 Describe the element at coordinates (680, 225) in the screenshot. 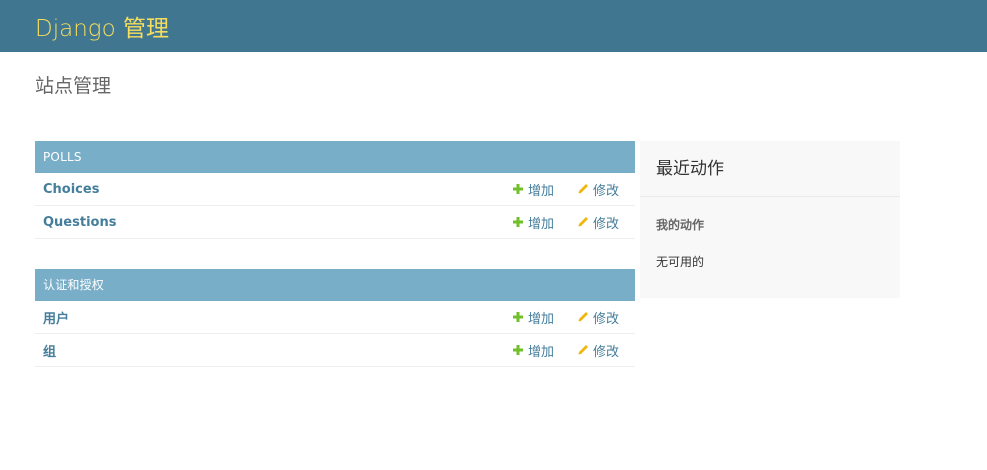

I see `my-actions-title: 我的动作` at that location.